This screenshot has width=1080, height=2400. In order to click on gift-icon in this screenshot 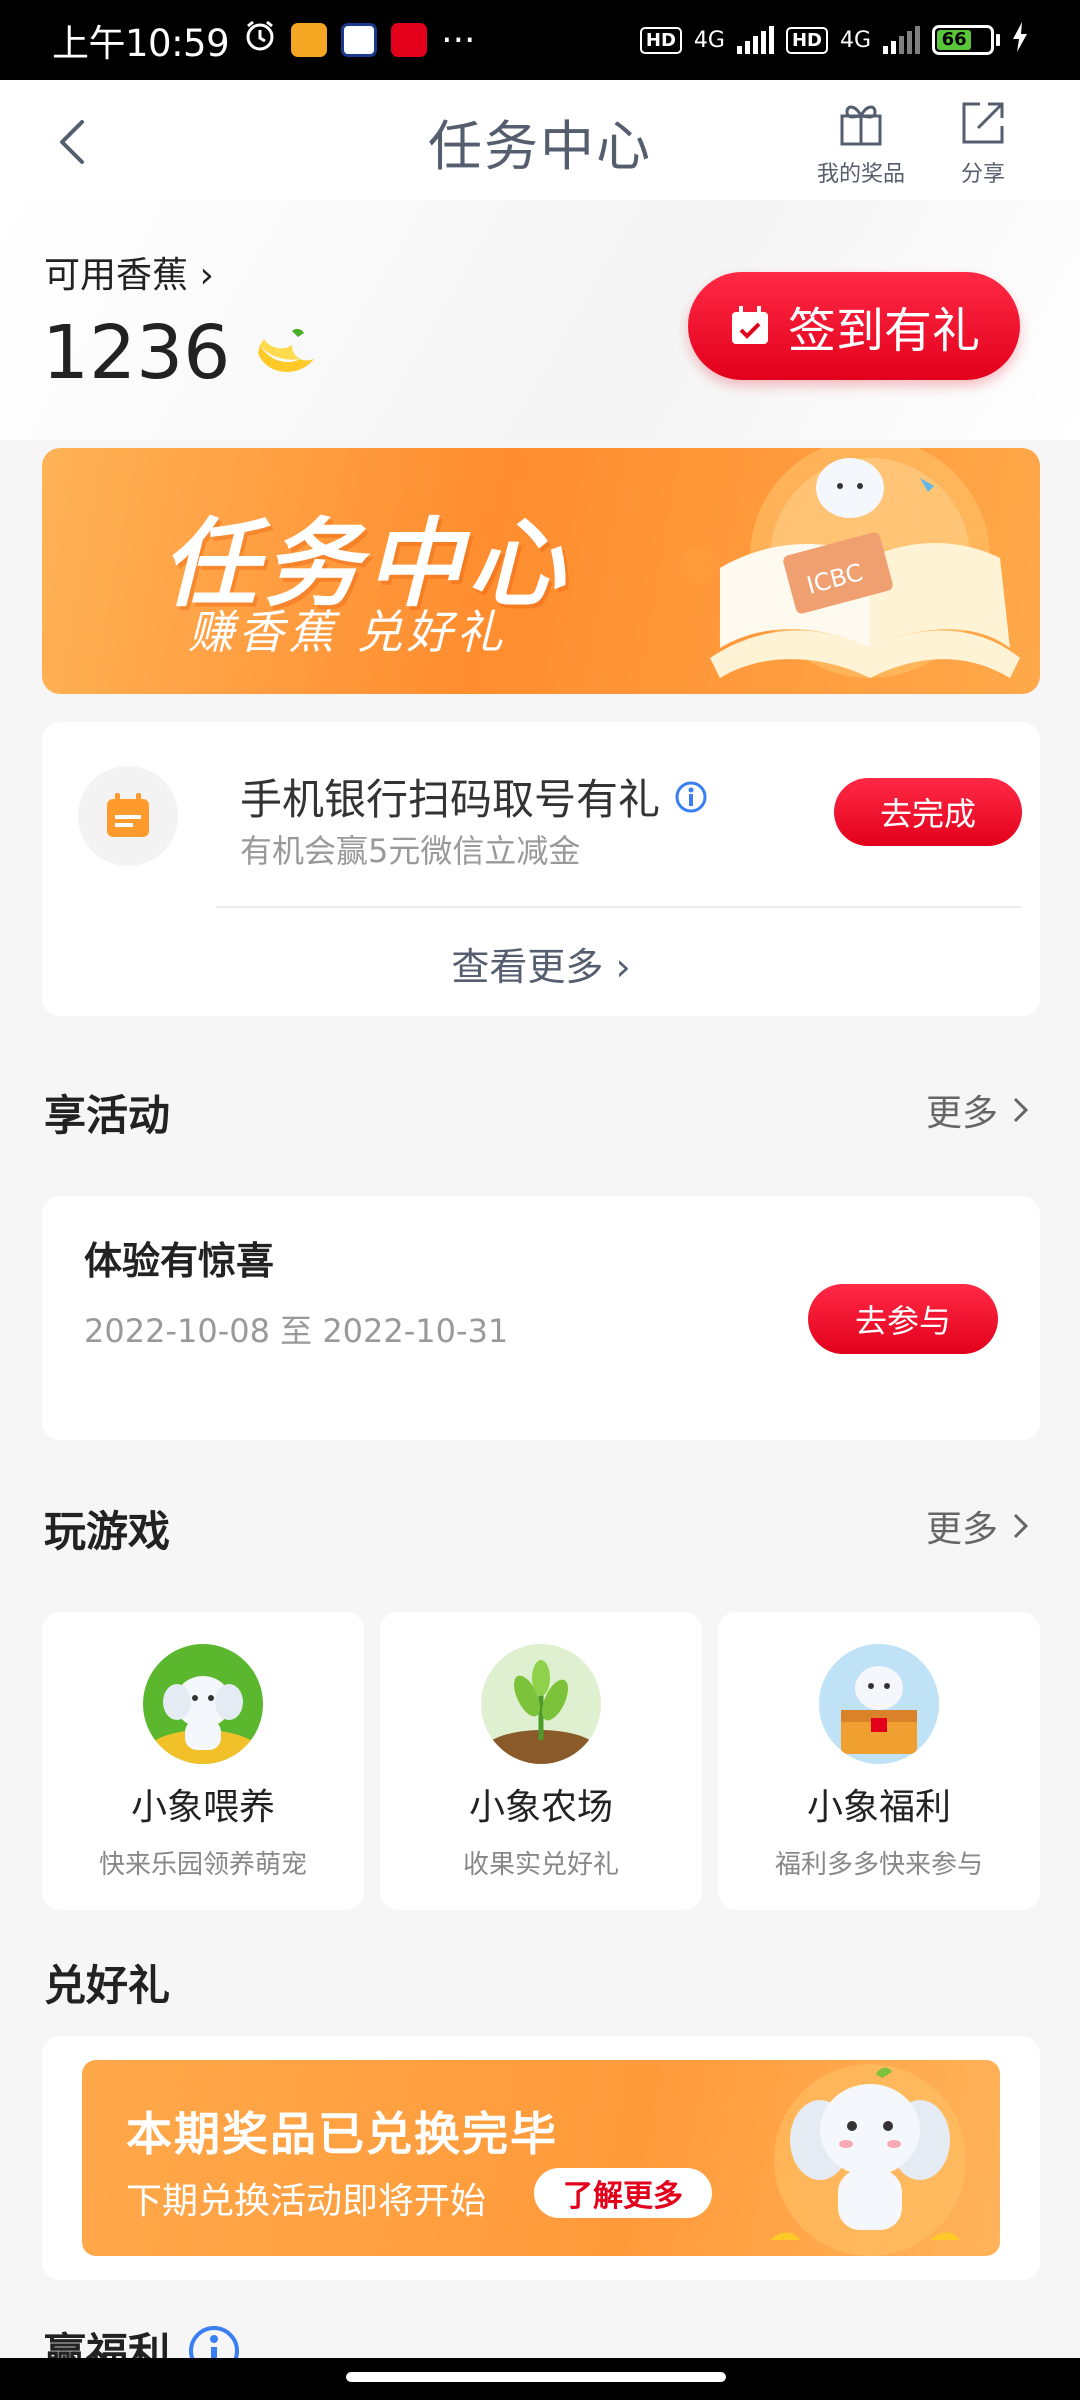, I will do `click(861, 125)`.